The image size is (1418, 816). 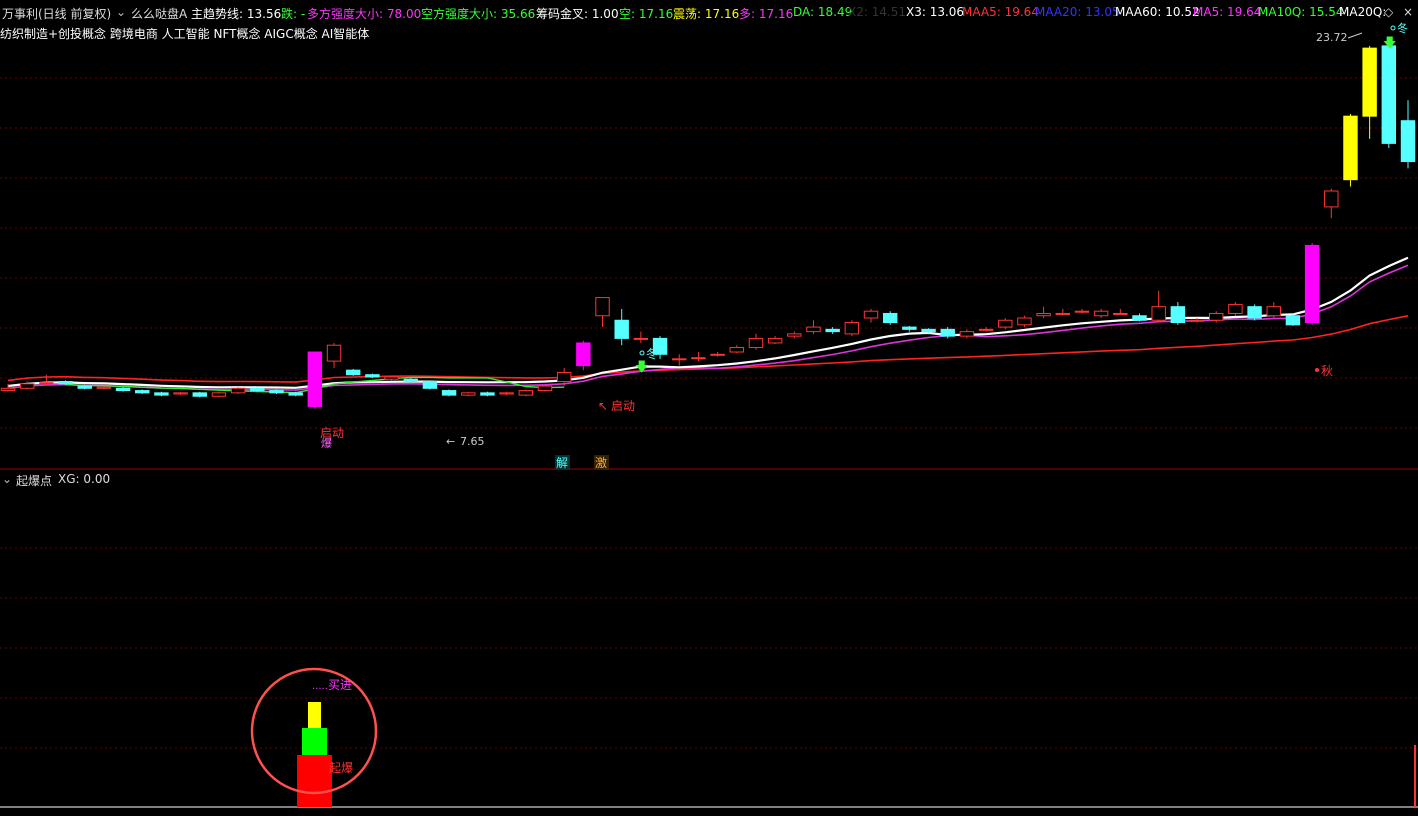 I want to click on max-price-label: 23.72, so click(x=1332, y=37).